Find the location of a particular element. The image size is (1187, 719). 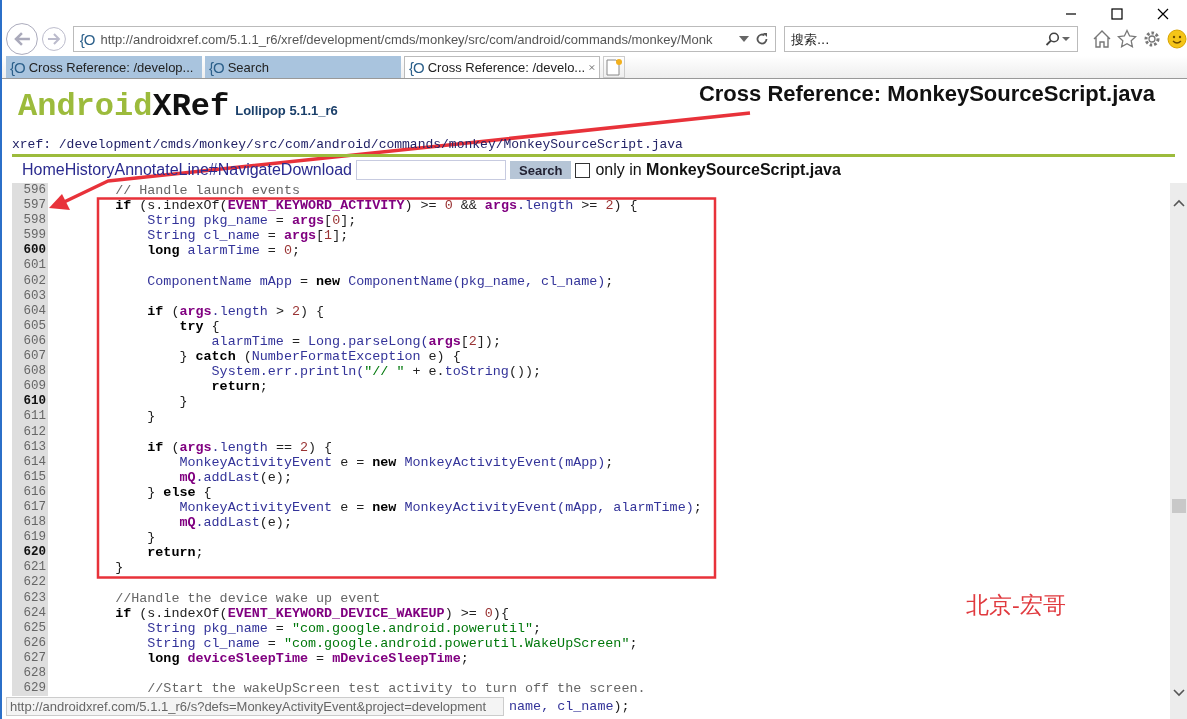

code-line: System.err.println("// " + e.toString()); is located at coordinates (376, 372).